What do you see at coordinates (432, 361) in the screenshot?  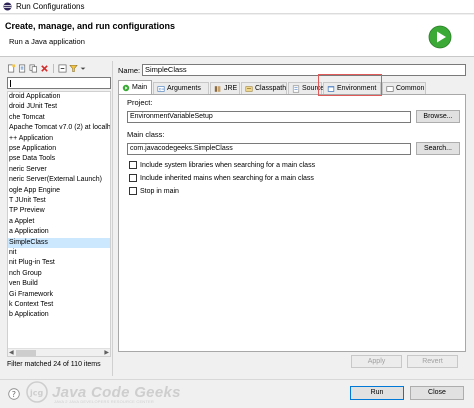 I see `revert-button: Revert` at bounding box center [432, 361].